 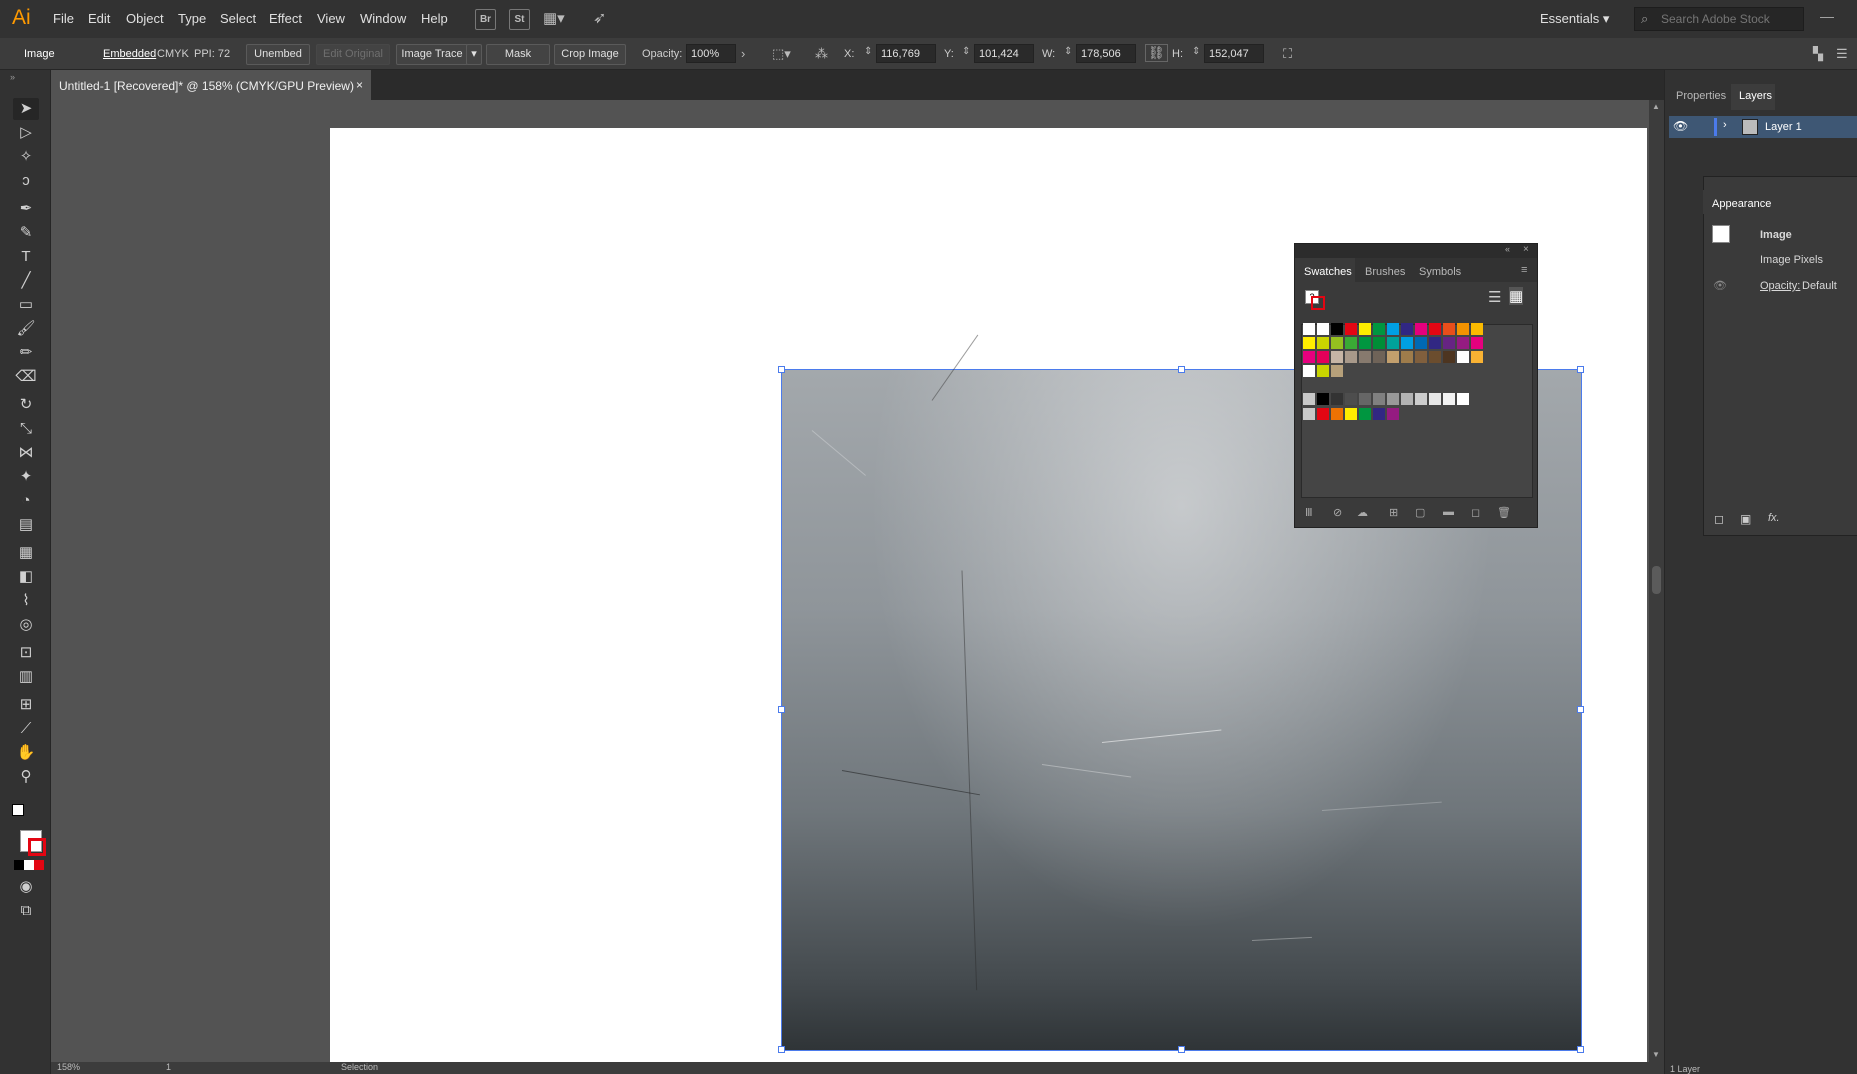 I want to click on blend-tool-icon: ◎, so click(x=26, y=625).